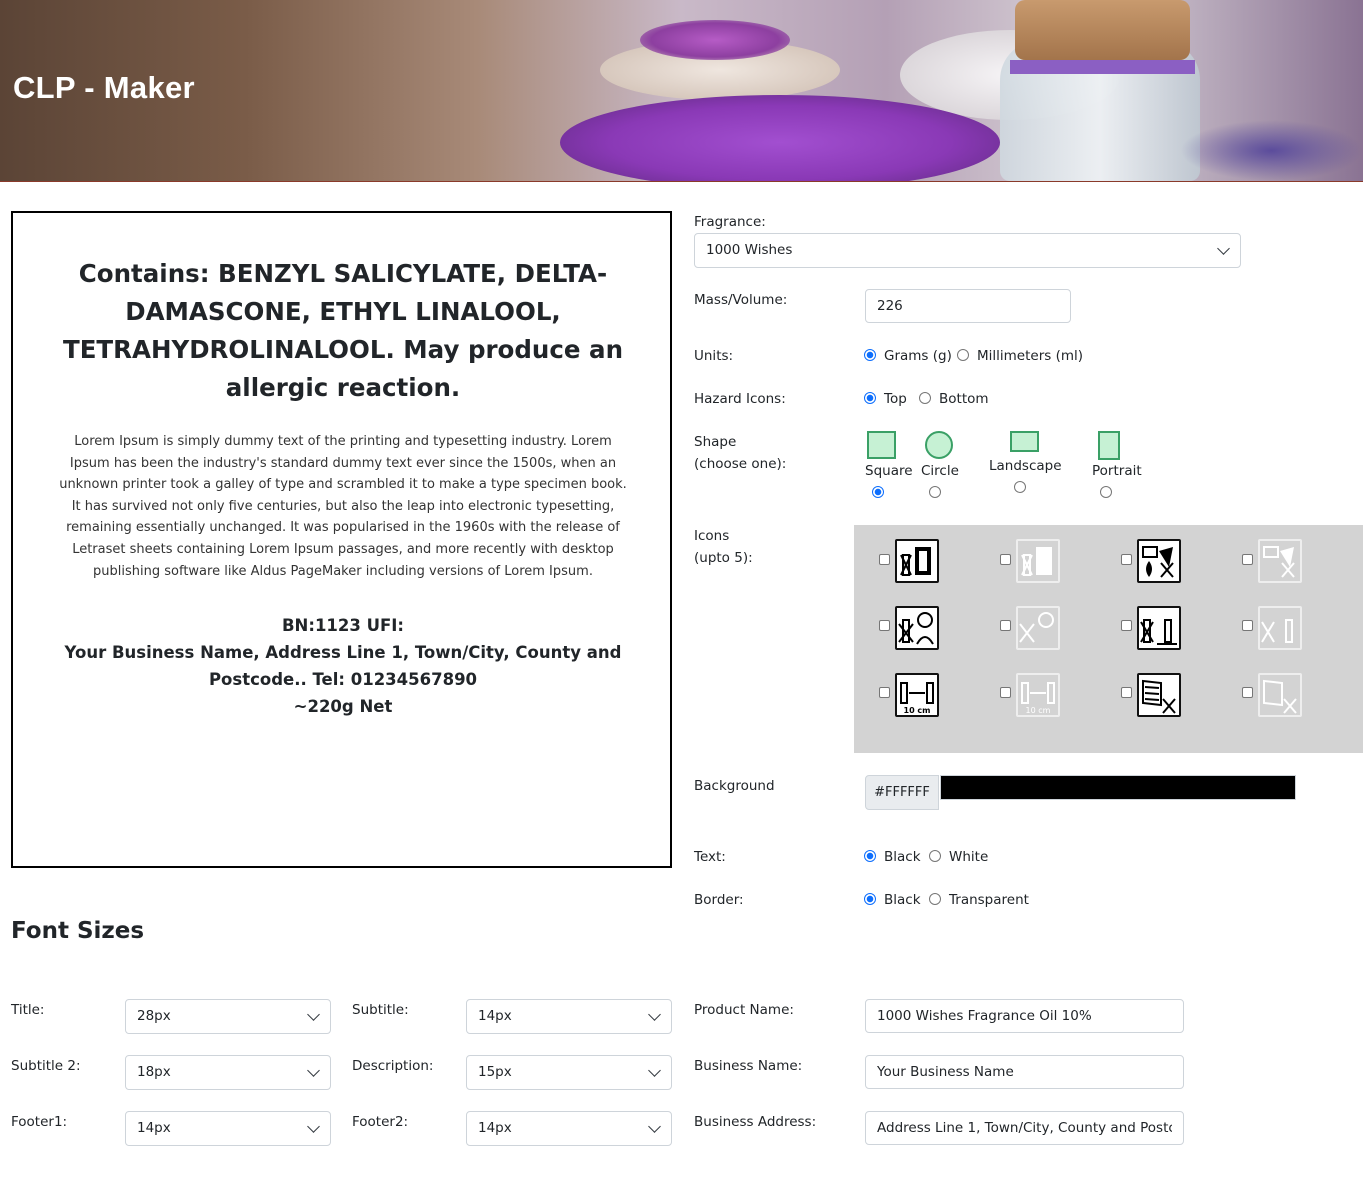 The image size is (1363, 1186). I want to click on units-grams-radio, so click(870, 355).